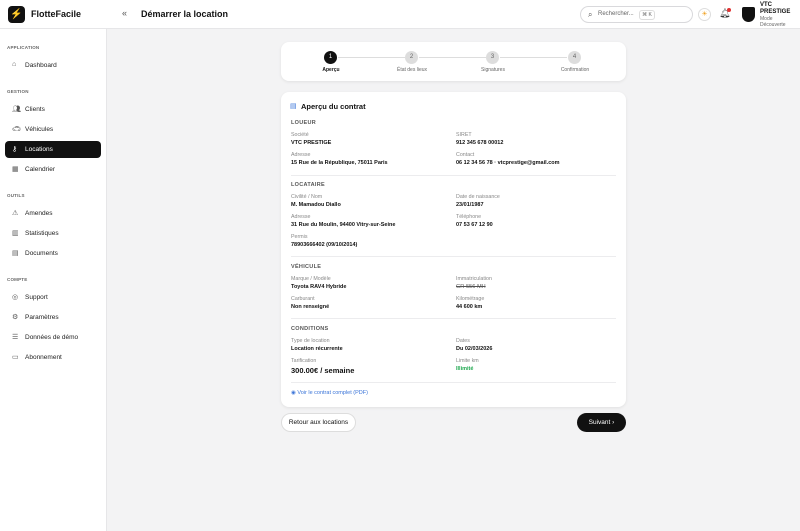  What do you see at coordinates (779, 9) in the screenshot?
I see `user-name: VTC PRESTIGE` at bounding box center [779, 9].